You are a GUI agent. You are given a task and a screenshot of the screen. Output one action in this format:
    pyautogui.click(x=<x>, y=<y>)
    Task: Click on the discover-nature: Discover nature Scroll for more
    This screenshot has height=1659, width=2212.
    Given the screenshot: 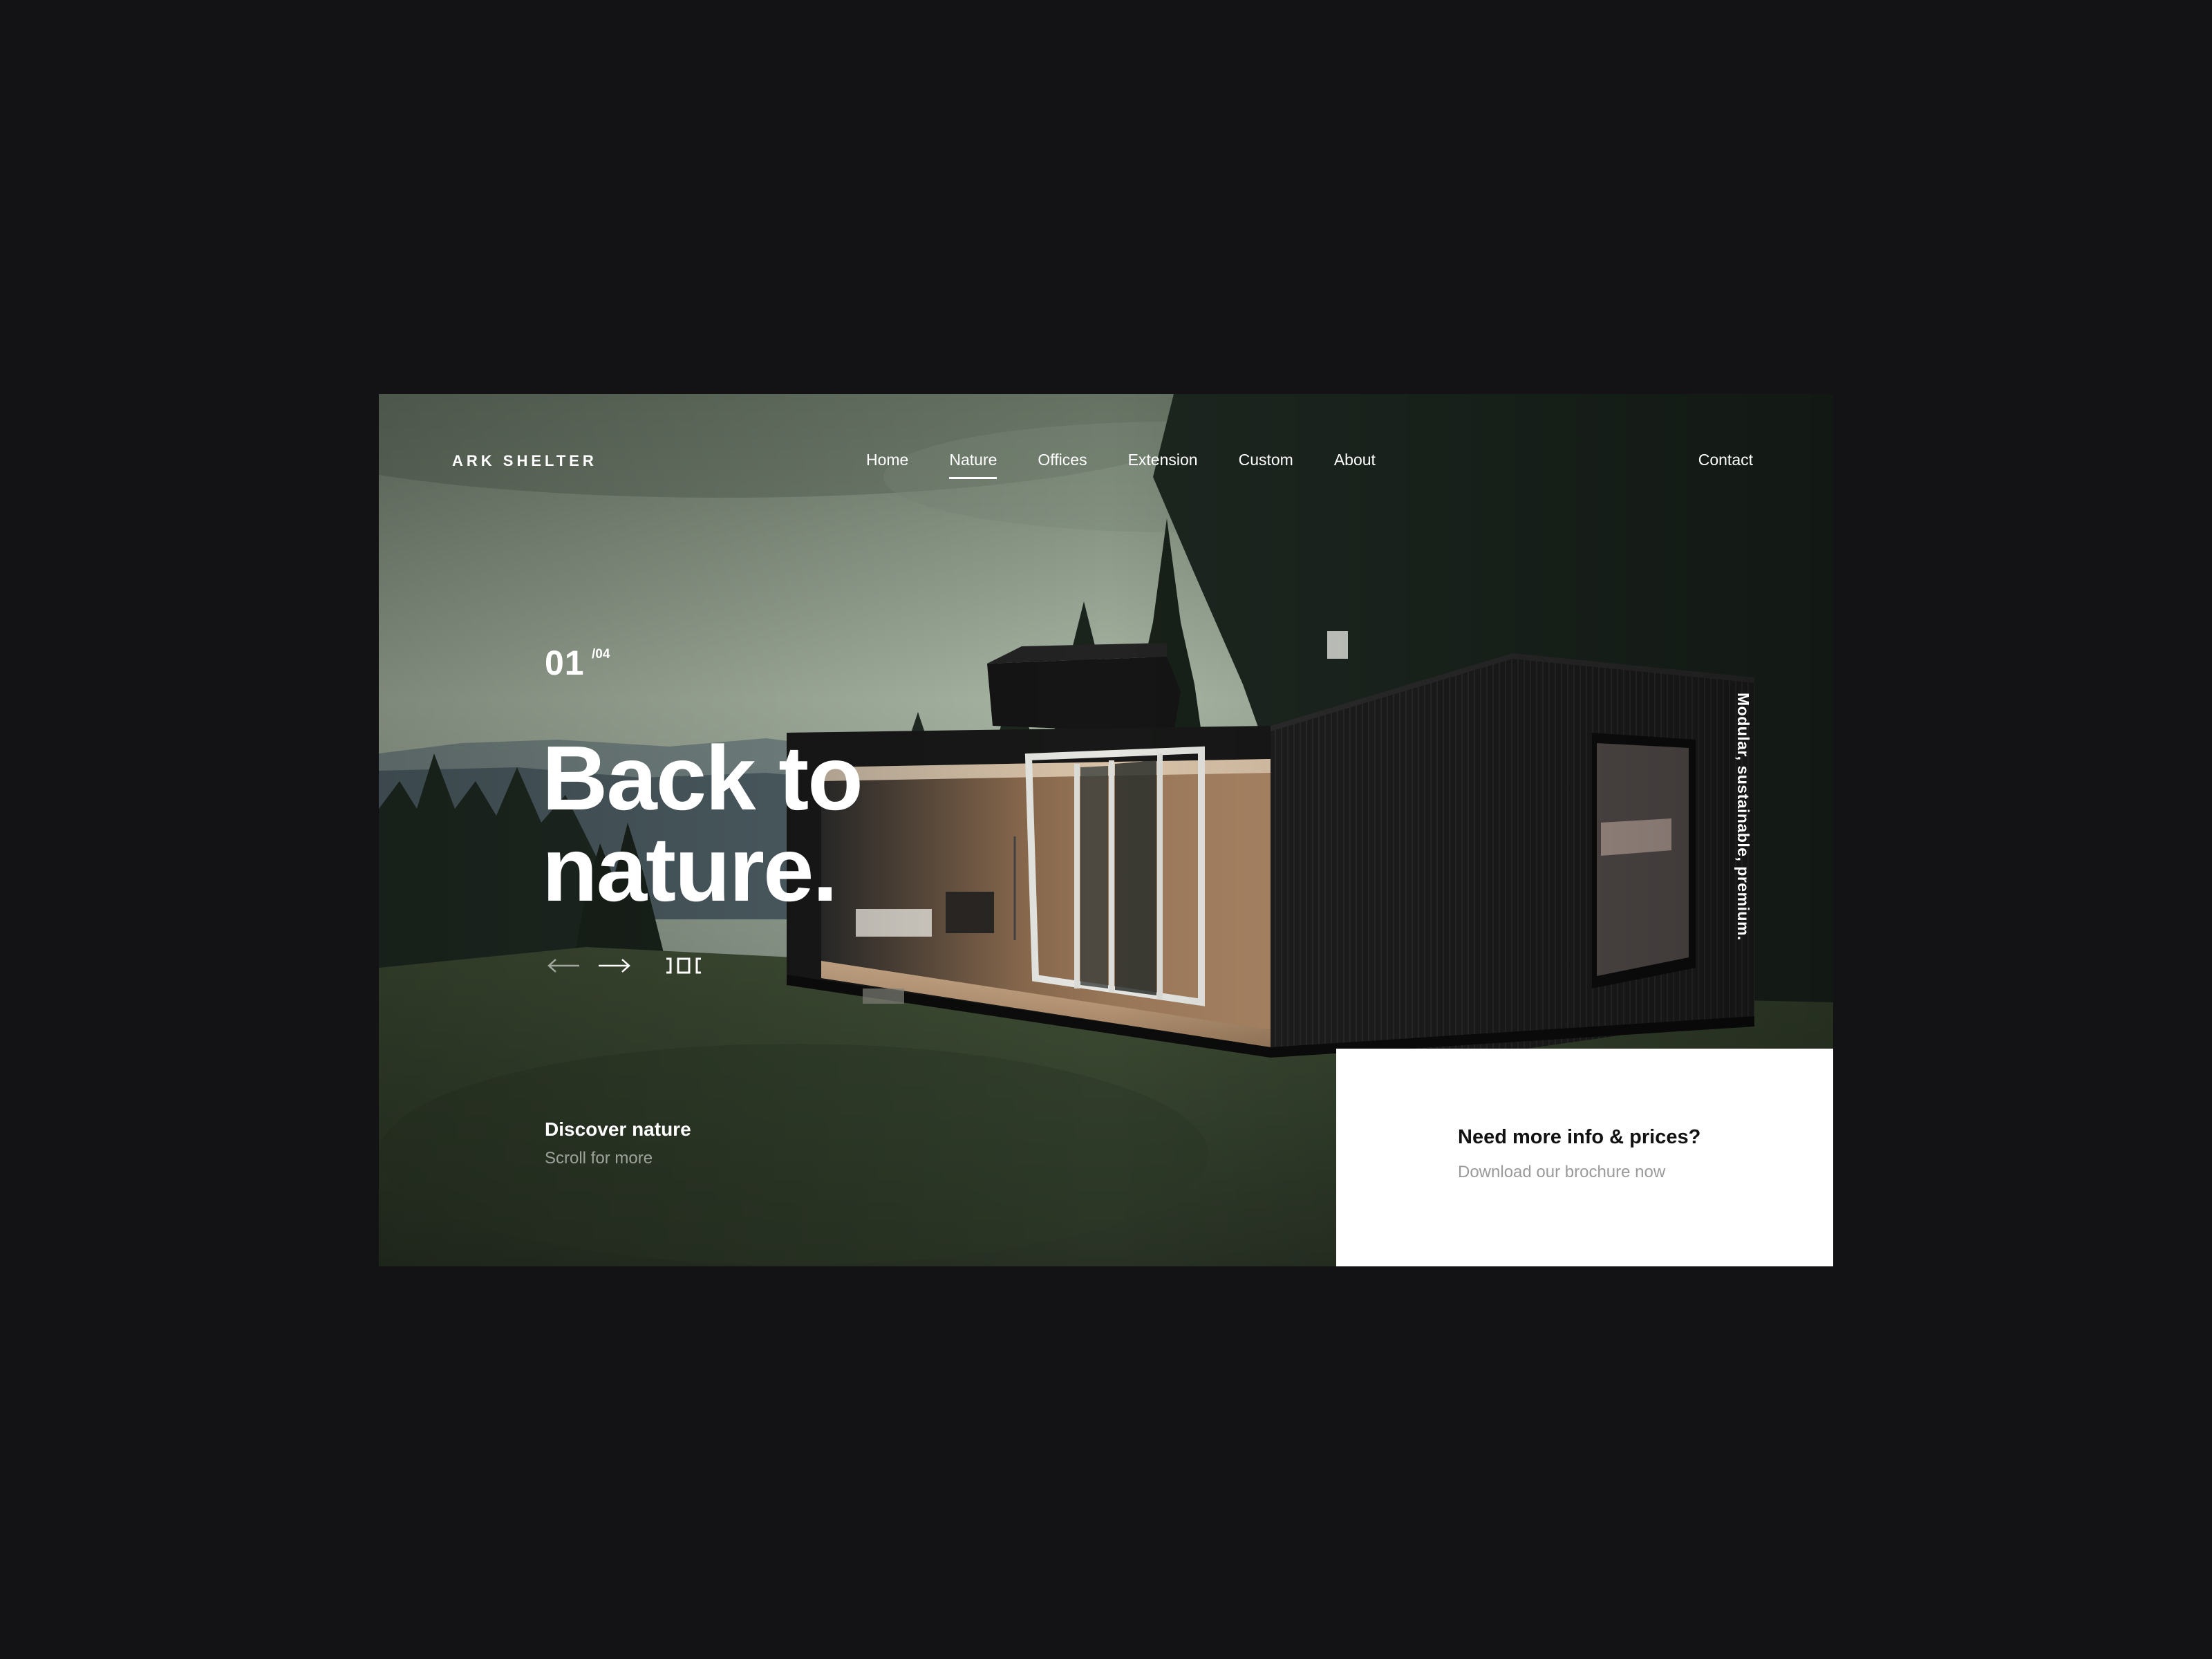 What is the action you would take?
    pyautogui.click(x=618, y=1143)
    